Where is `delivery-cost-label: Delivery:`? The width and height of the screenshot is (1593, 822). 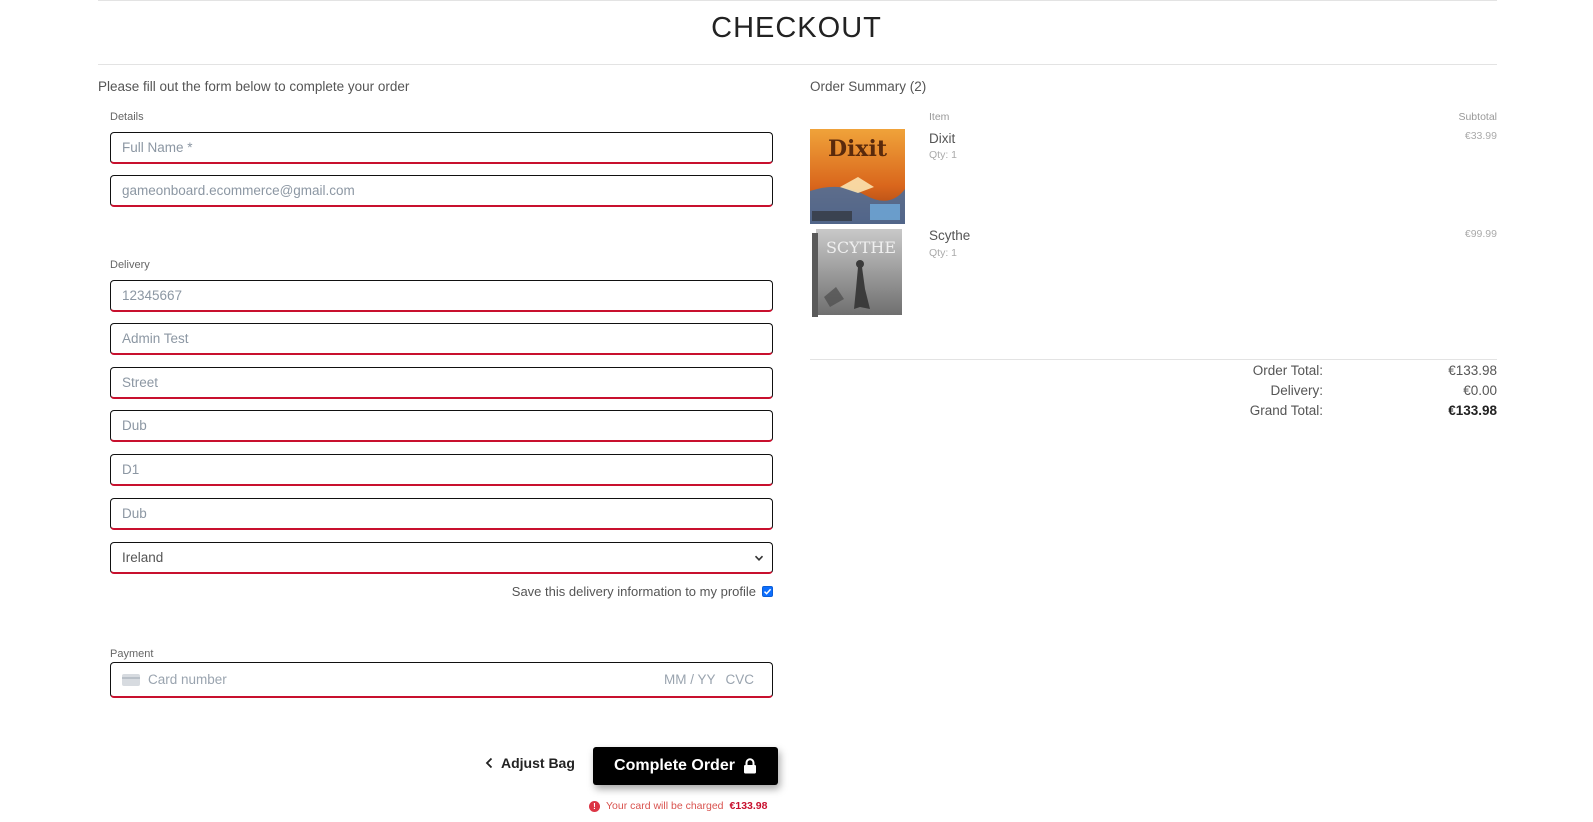 delivery-cost-label: Delivery: is located at coordinates (1296, 390).